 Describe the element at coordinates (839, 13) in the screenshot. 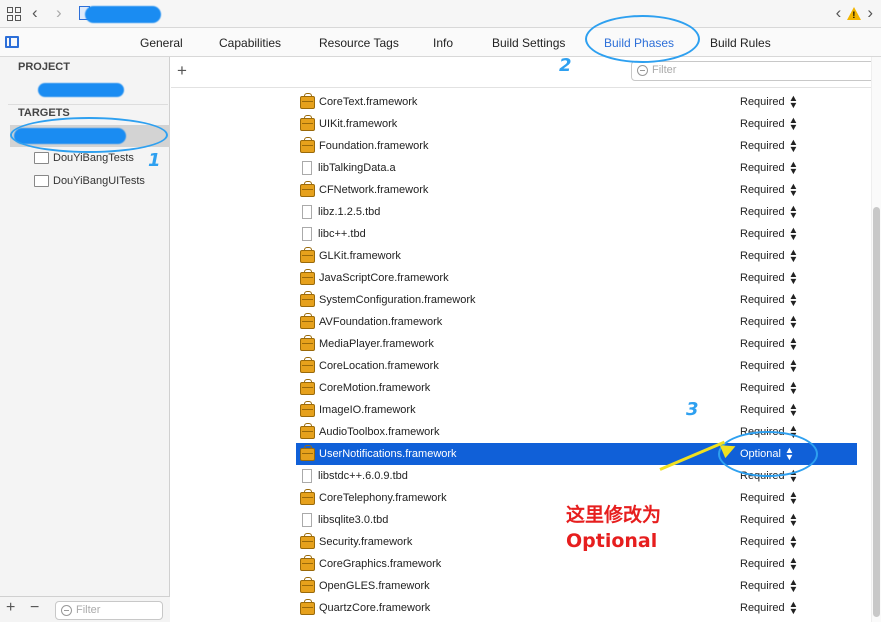

I see `previous-issue-button: ‹` at that location.